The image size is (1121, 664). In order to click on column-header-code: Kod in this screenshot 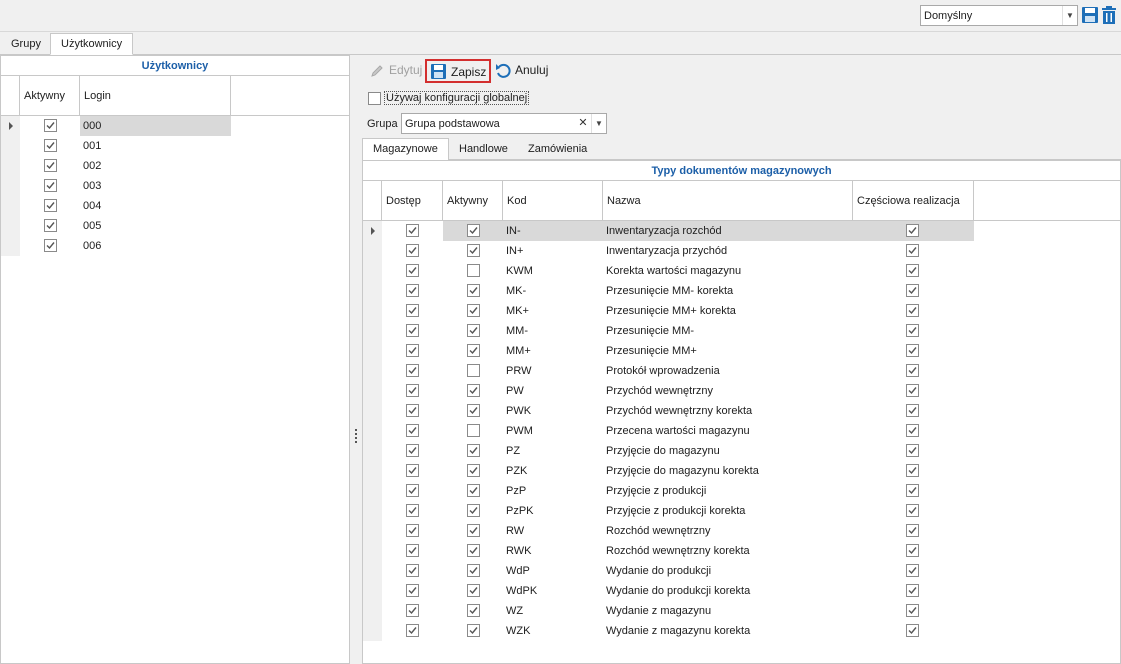, I will do `click(553, 201)`.